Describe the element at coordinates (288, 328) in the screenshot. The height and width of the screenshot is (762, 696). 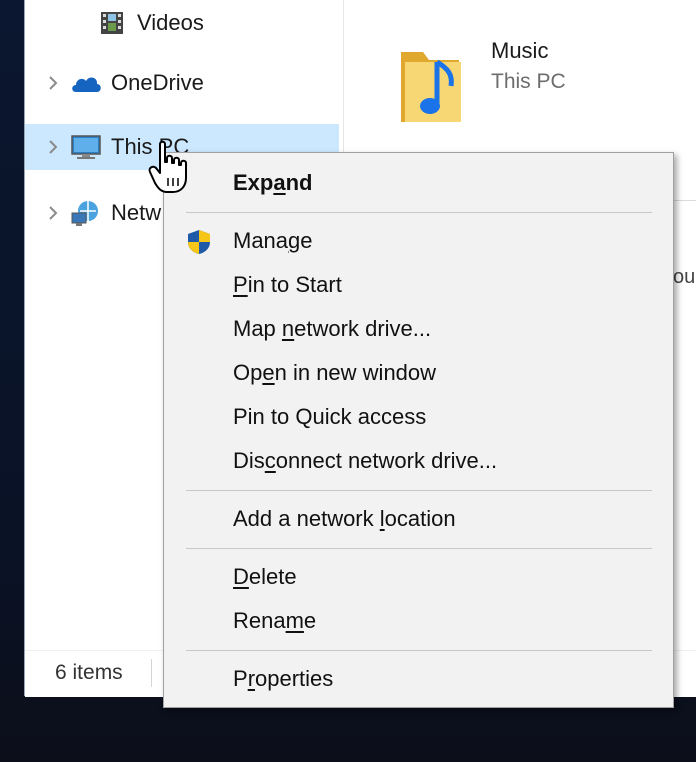
I see `menu-accelerator-key: n` at that location.